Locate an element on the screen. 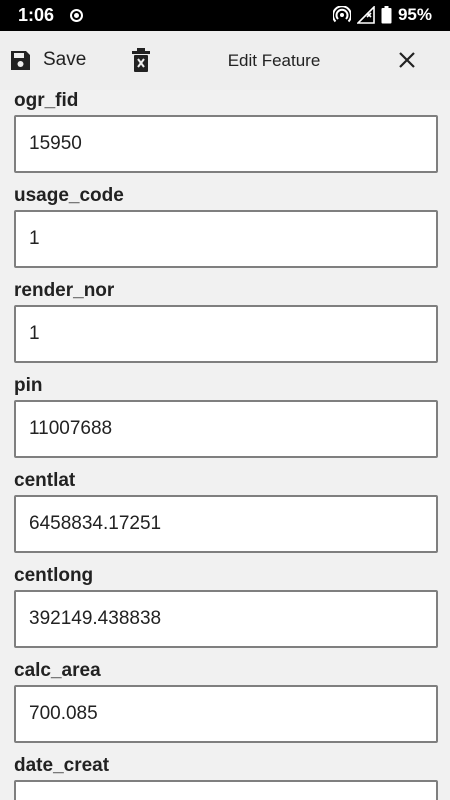 The width and height of the screenshot is (450, 800). battery-level: 95% is located at coordinates (414, 14).